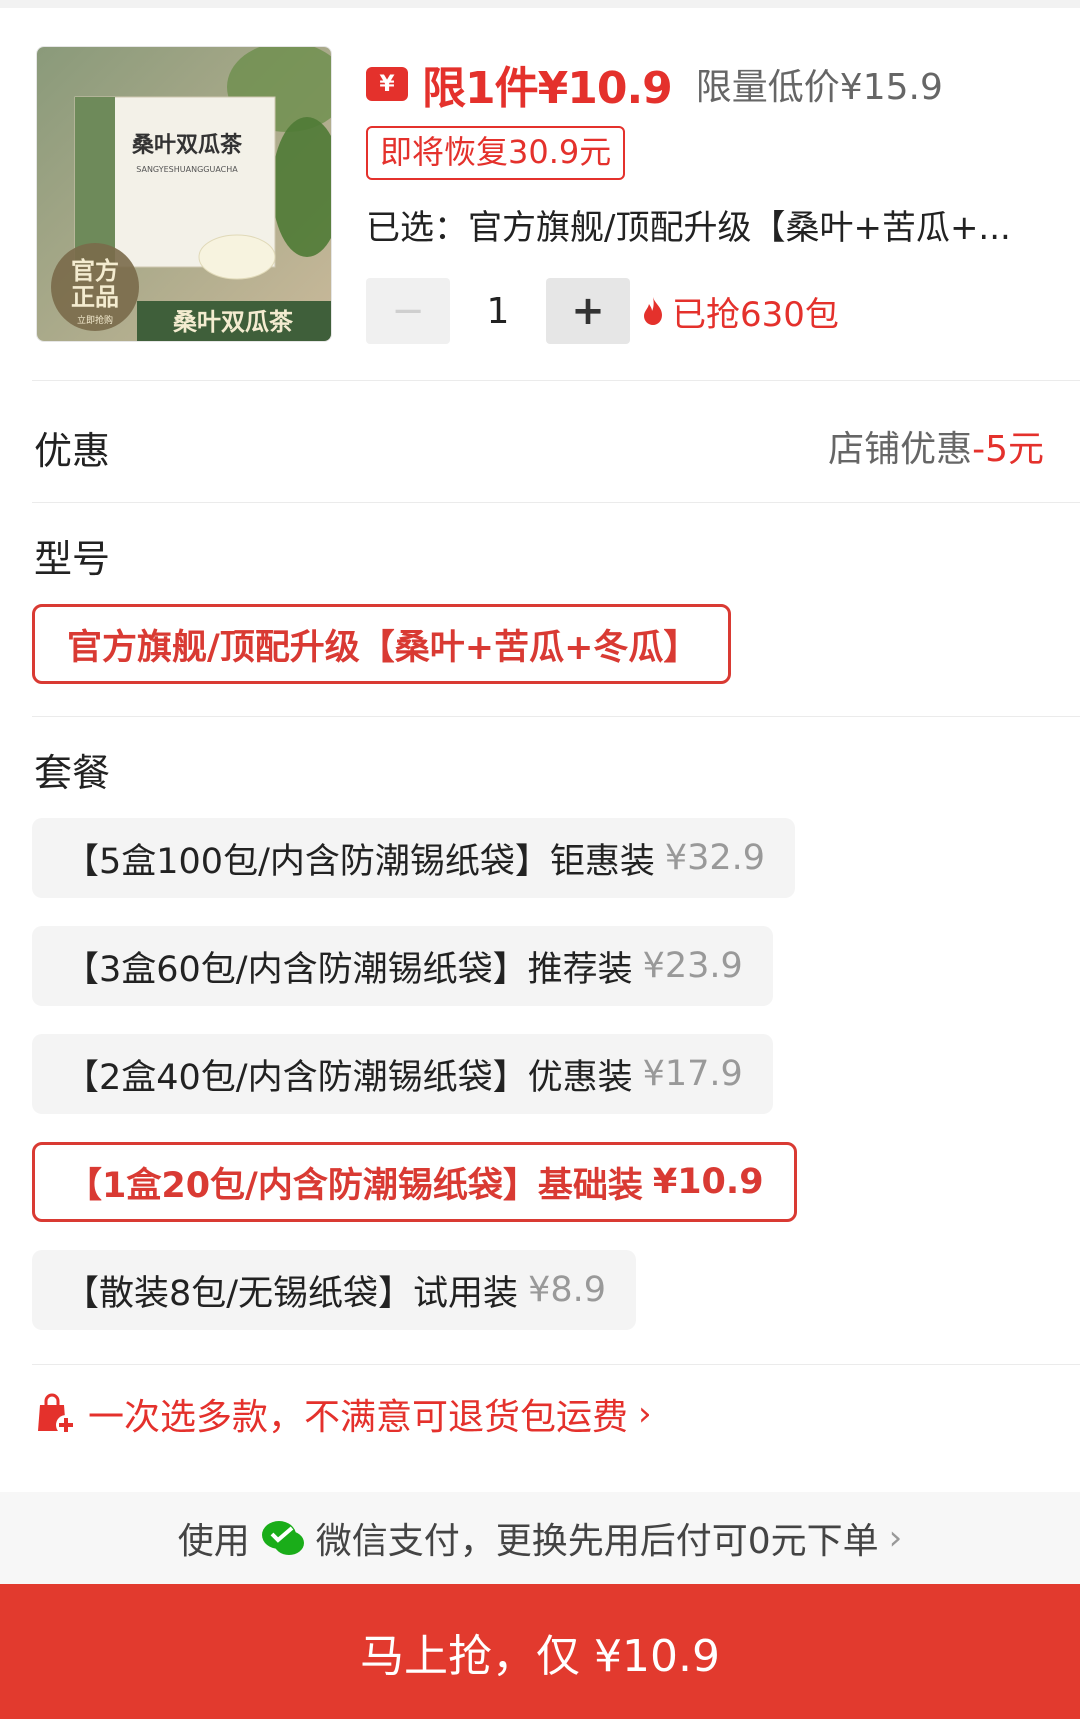 This screenshot has height=1719, width=1080. What do you see at coordinates (498, 311) in the screenshot?
I see `quantity-value: 1` at bounding box center [498, 311].